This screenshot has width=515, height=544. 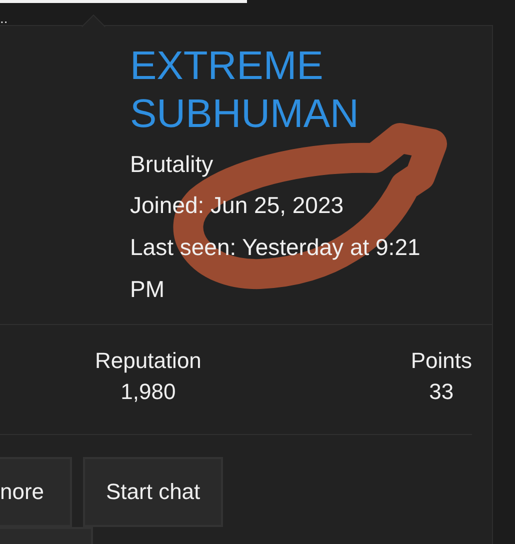 What do you see at coordinates (172, 164) in the screenshot?
I see `user-title: Brutality` at bounding box center [172, 164].